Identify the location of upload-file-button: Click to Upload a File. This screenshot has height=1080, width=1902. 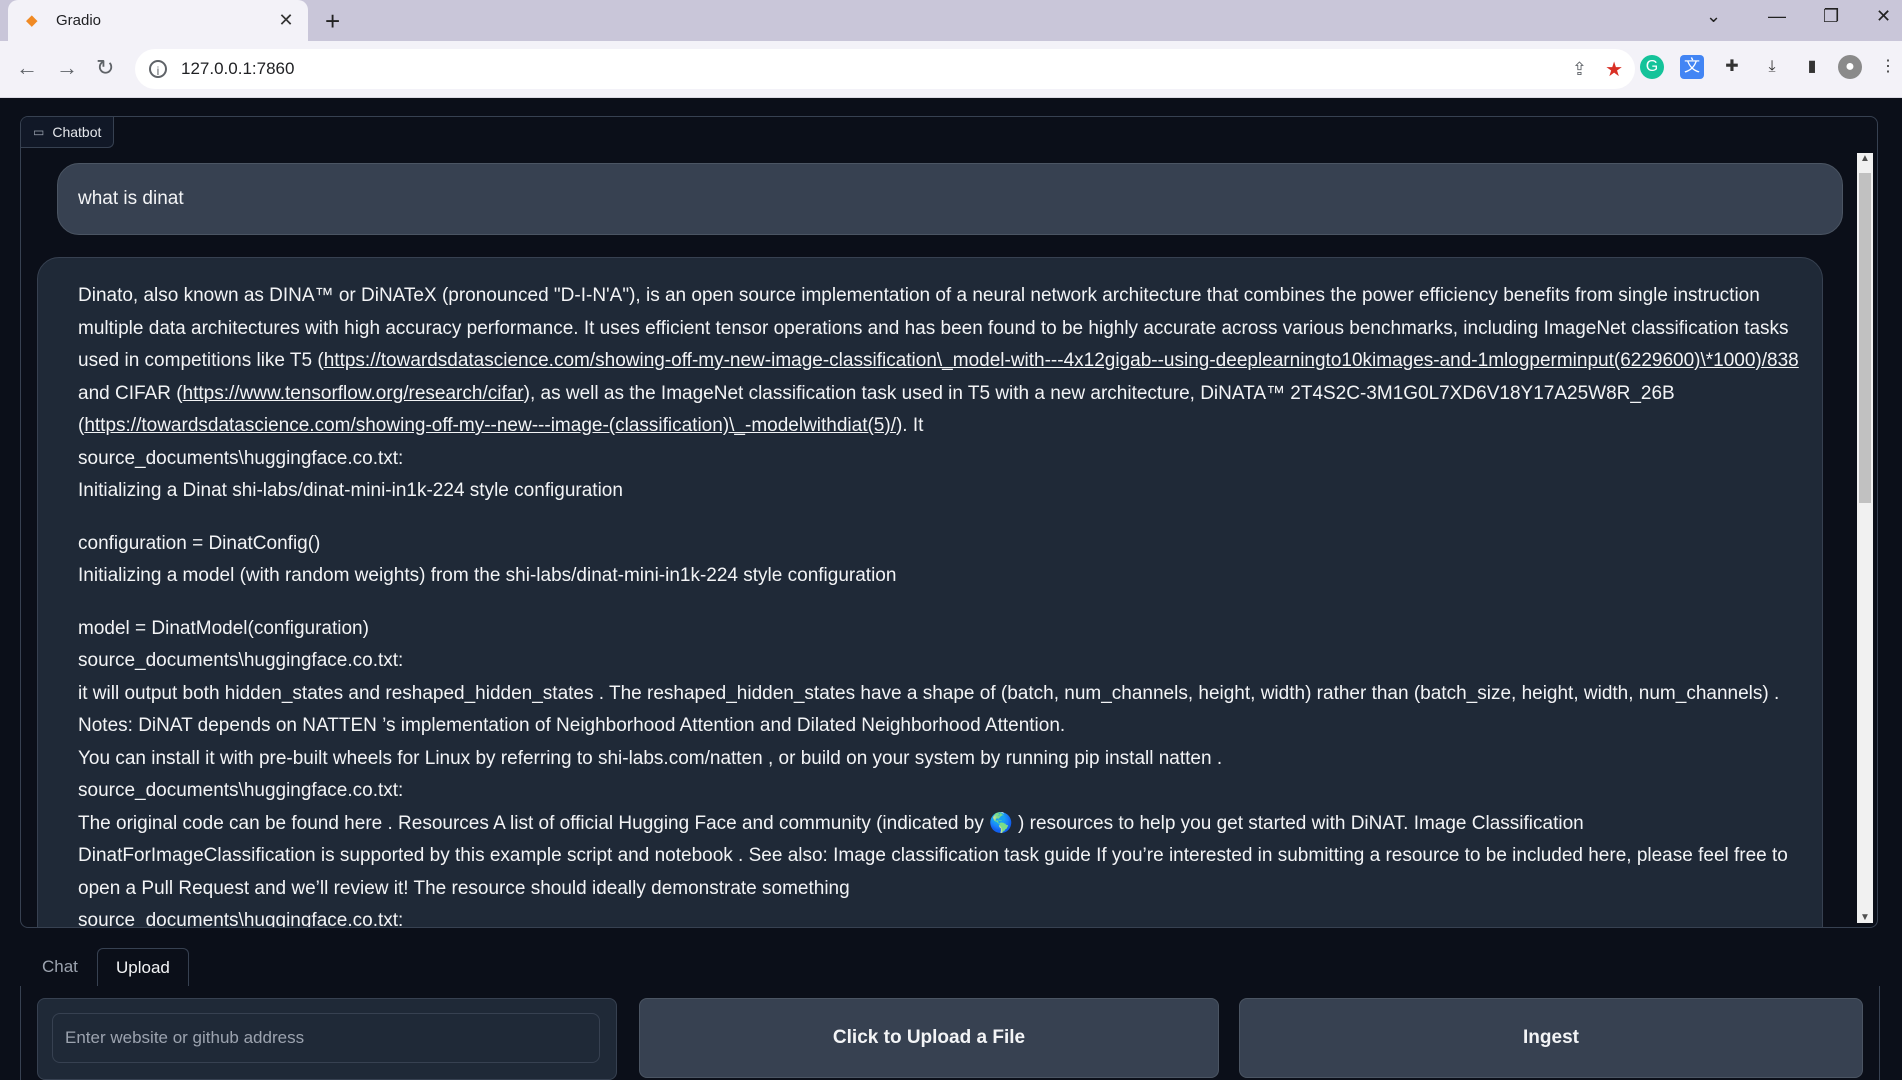
(929, 1038).